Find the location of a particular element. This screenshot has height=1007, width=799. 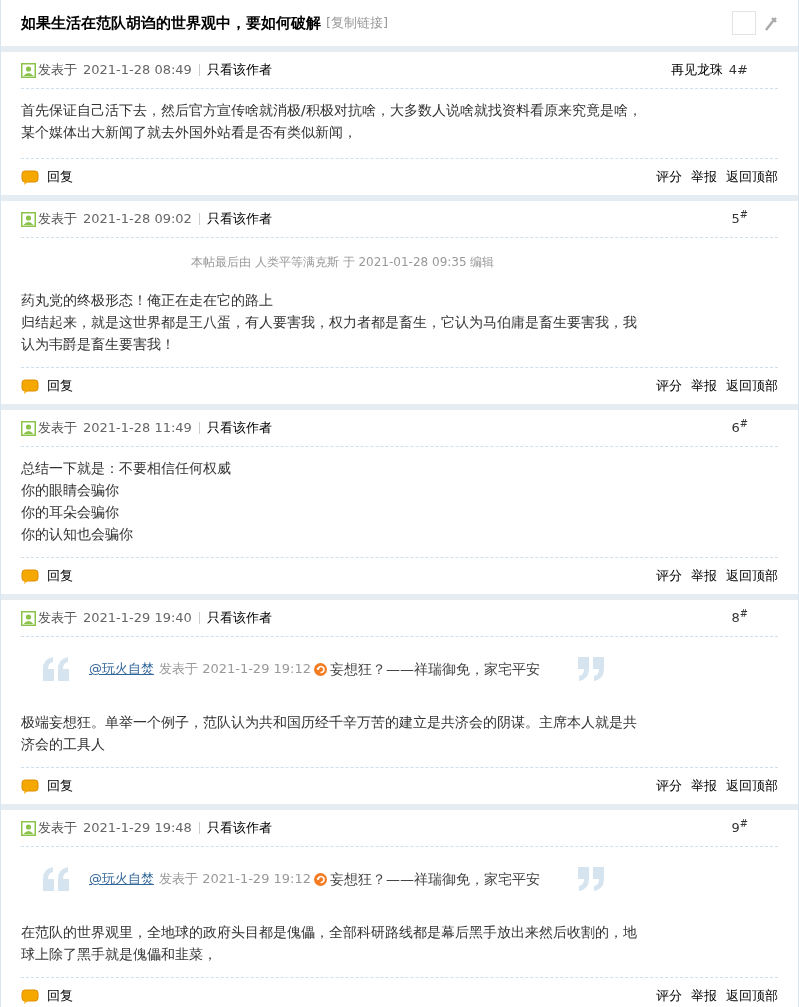

post-text: 你的耳朵会骗你 is located at coordinates (70, 512).